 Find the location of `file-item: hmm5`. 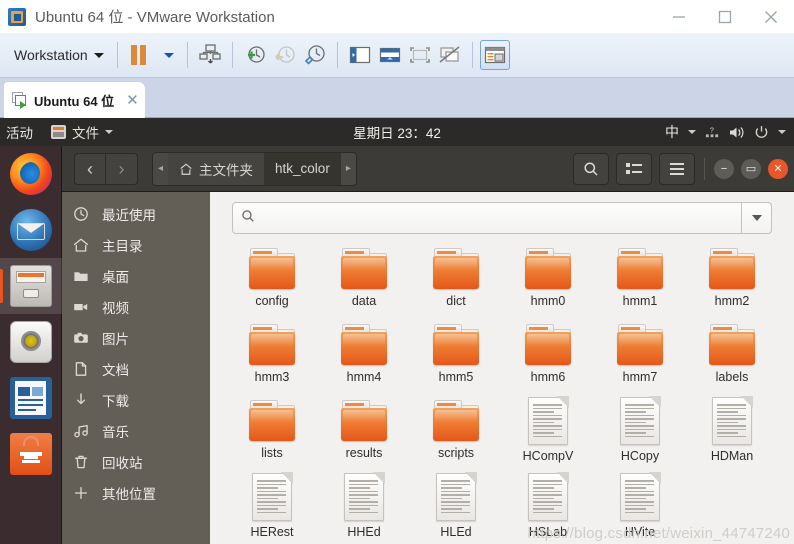

file-item: hmm5 is located at coordinates (456, 358).